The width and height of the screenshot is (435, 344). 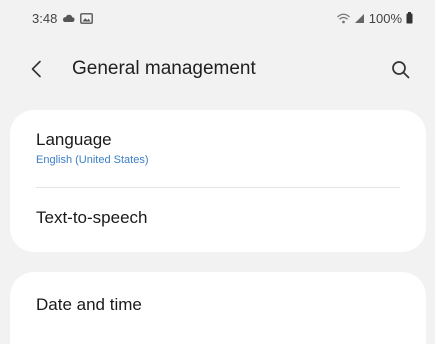 What do you see at coordinates (359, 18) in the screenshot?
I see `signal-icon` at bounding box center [359, 18].